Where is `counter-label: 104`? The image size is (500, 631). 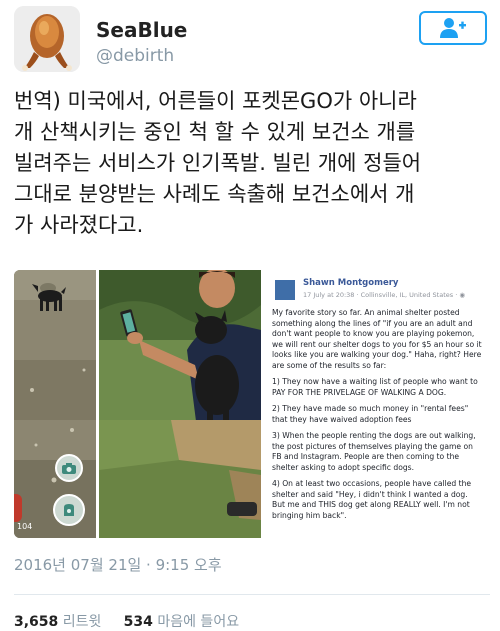
counter-label: 104 is located at coordinates (25, 526).